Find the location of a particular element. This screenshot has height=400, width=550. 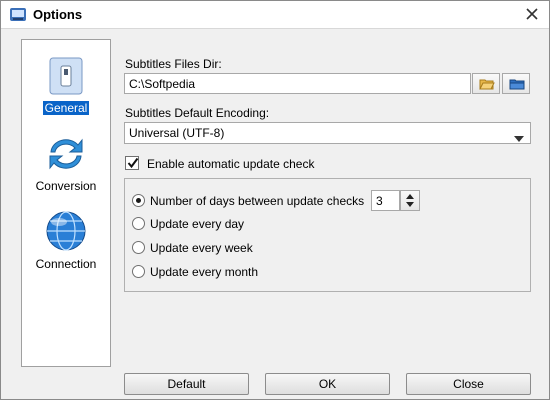

radio-days-between is located at coordinates (138, 200).